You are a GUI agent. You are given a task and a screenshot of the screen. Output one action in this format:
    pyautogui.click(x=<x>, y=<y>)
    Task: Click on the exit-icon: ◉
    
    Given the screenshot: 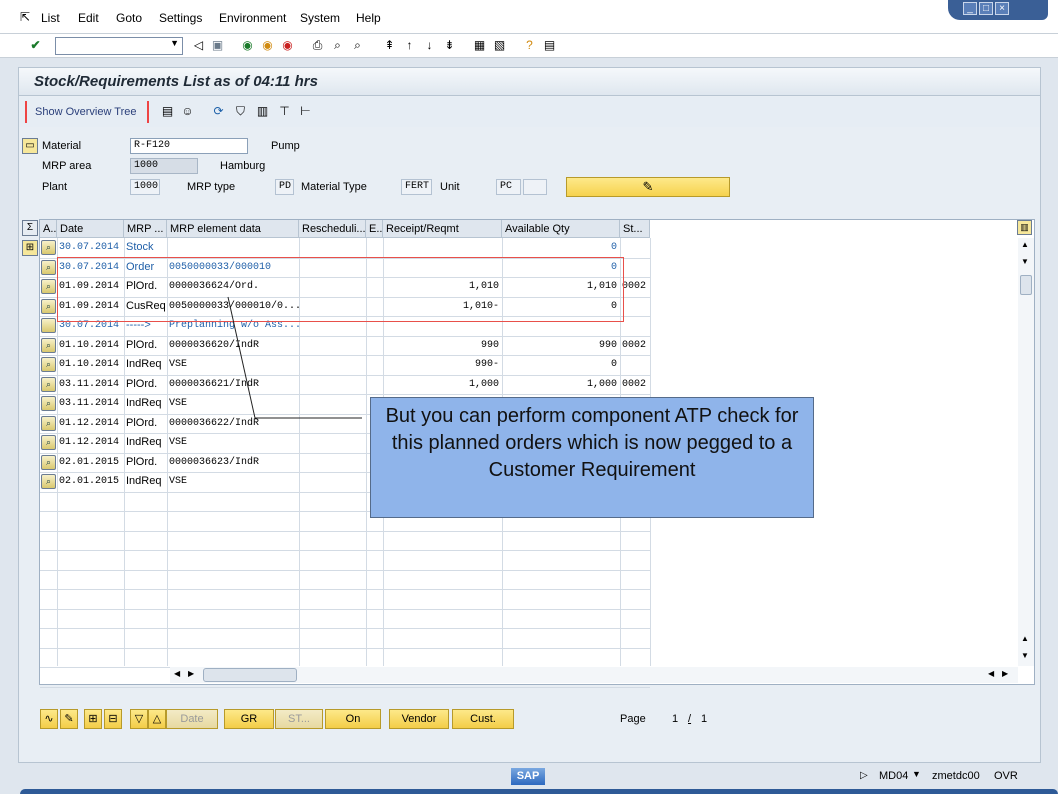 What is the action you would take?
    pyautogui.click(x=267, y=45)
    